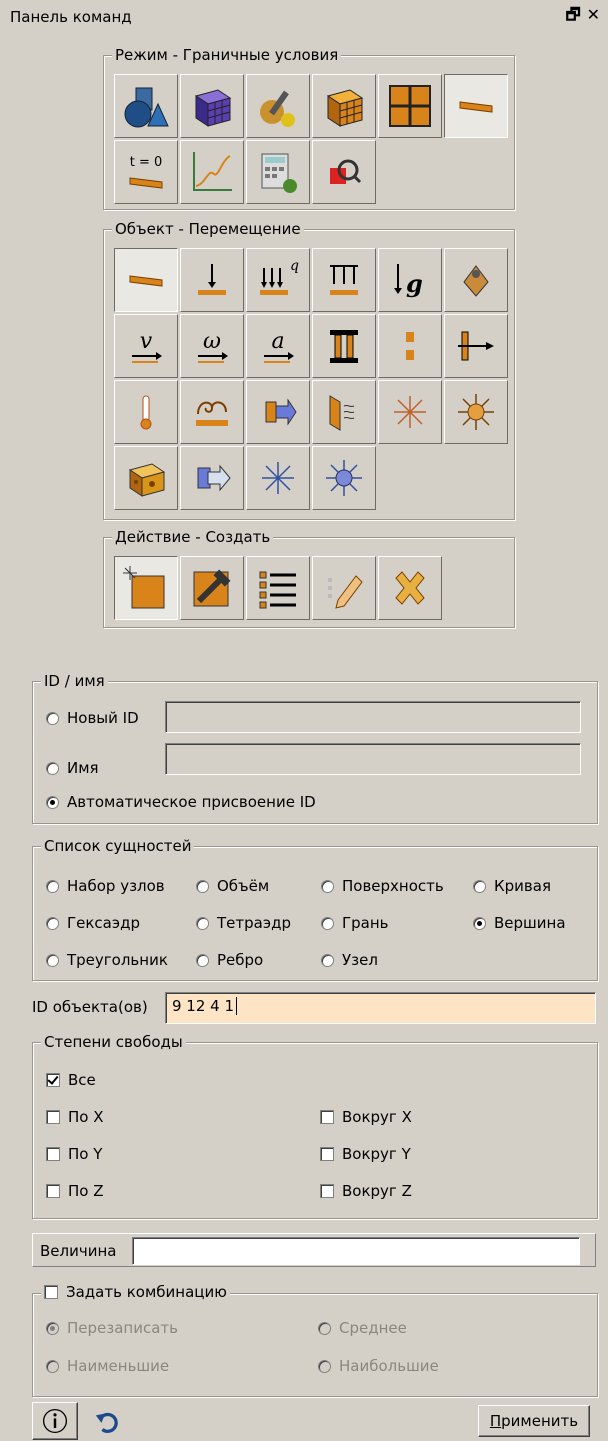 The image size is (608, 1441). What do you see at coordinates (212, 106) in the screenshot?
I see `mesh-button` at bounding box center [212, 106].